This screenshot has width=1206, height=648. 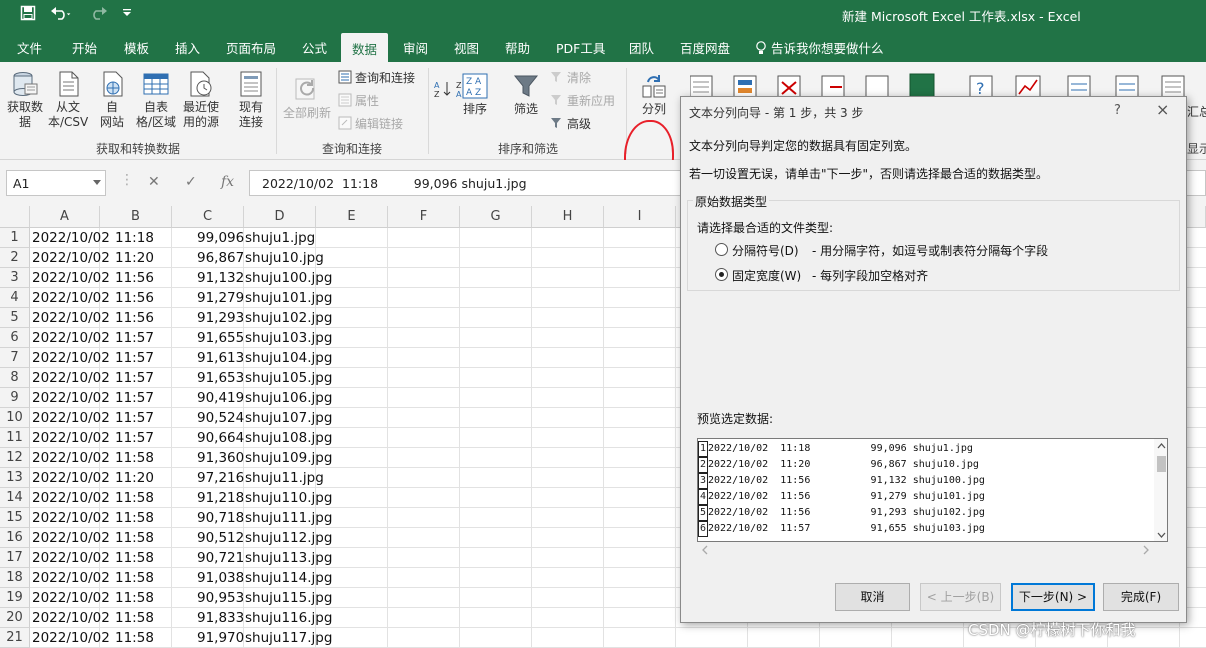 I want to click on cell-size: 90,721, so click(x=220, y=558).